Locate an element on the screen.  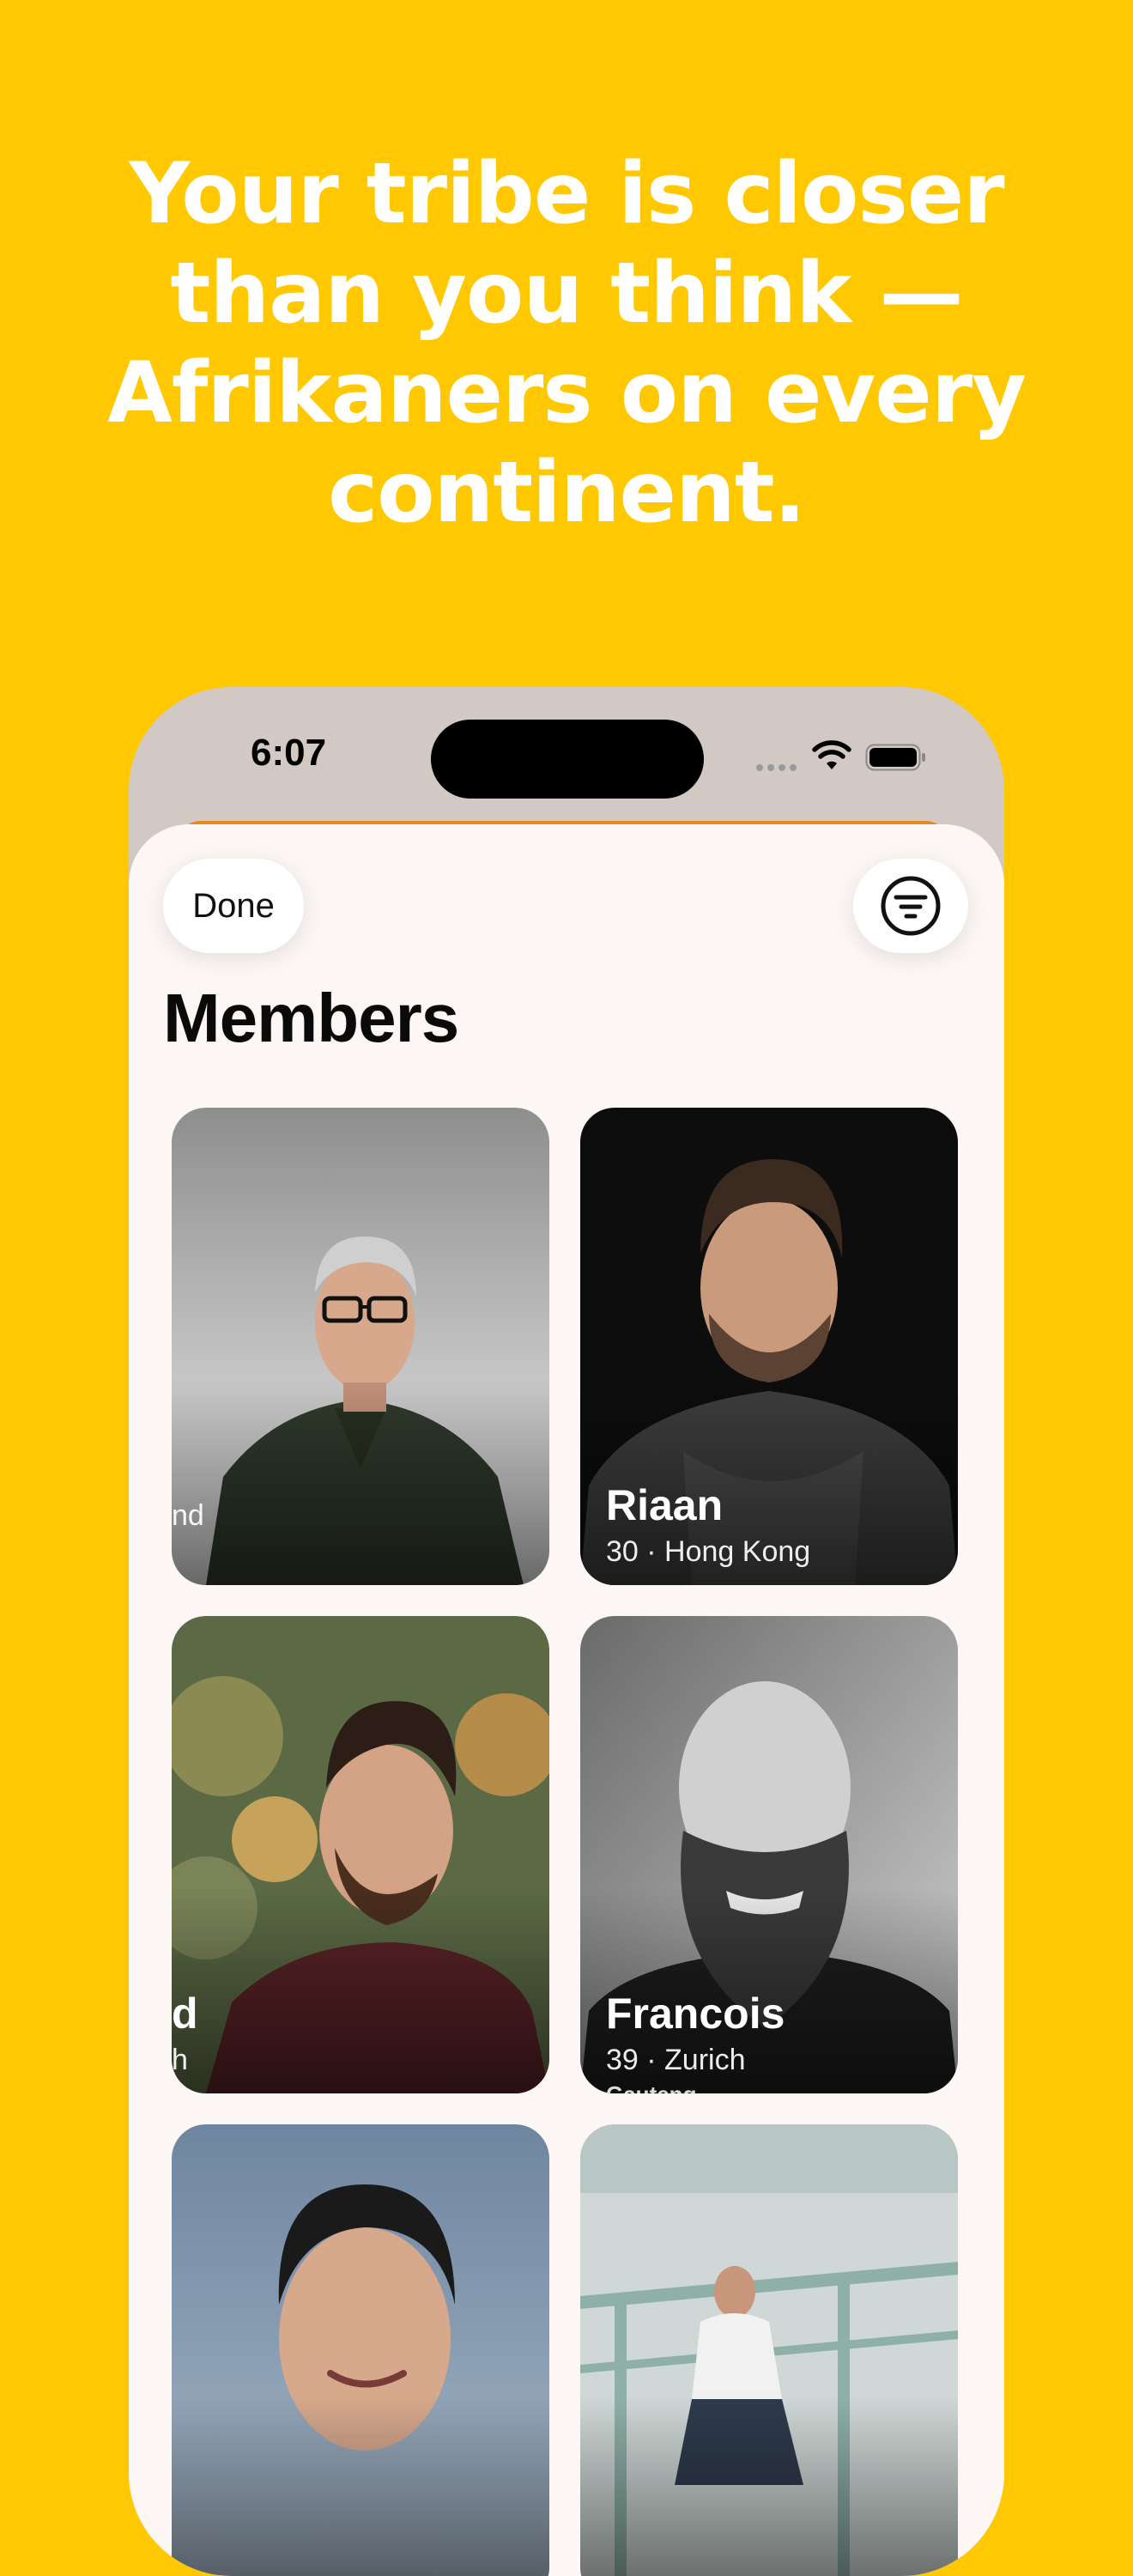
filter-button is located at coordinates (910, 906).